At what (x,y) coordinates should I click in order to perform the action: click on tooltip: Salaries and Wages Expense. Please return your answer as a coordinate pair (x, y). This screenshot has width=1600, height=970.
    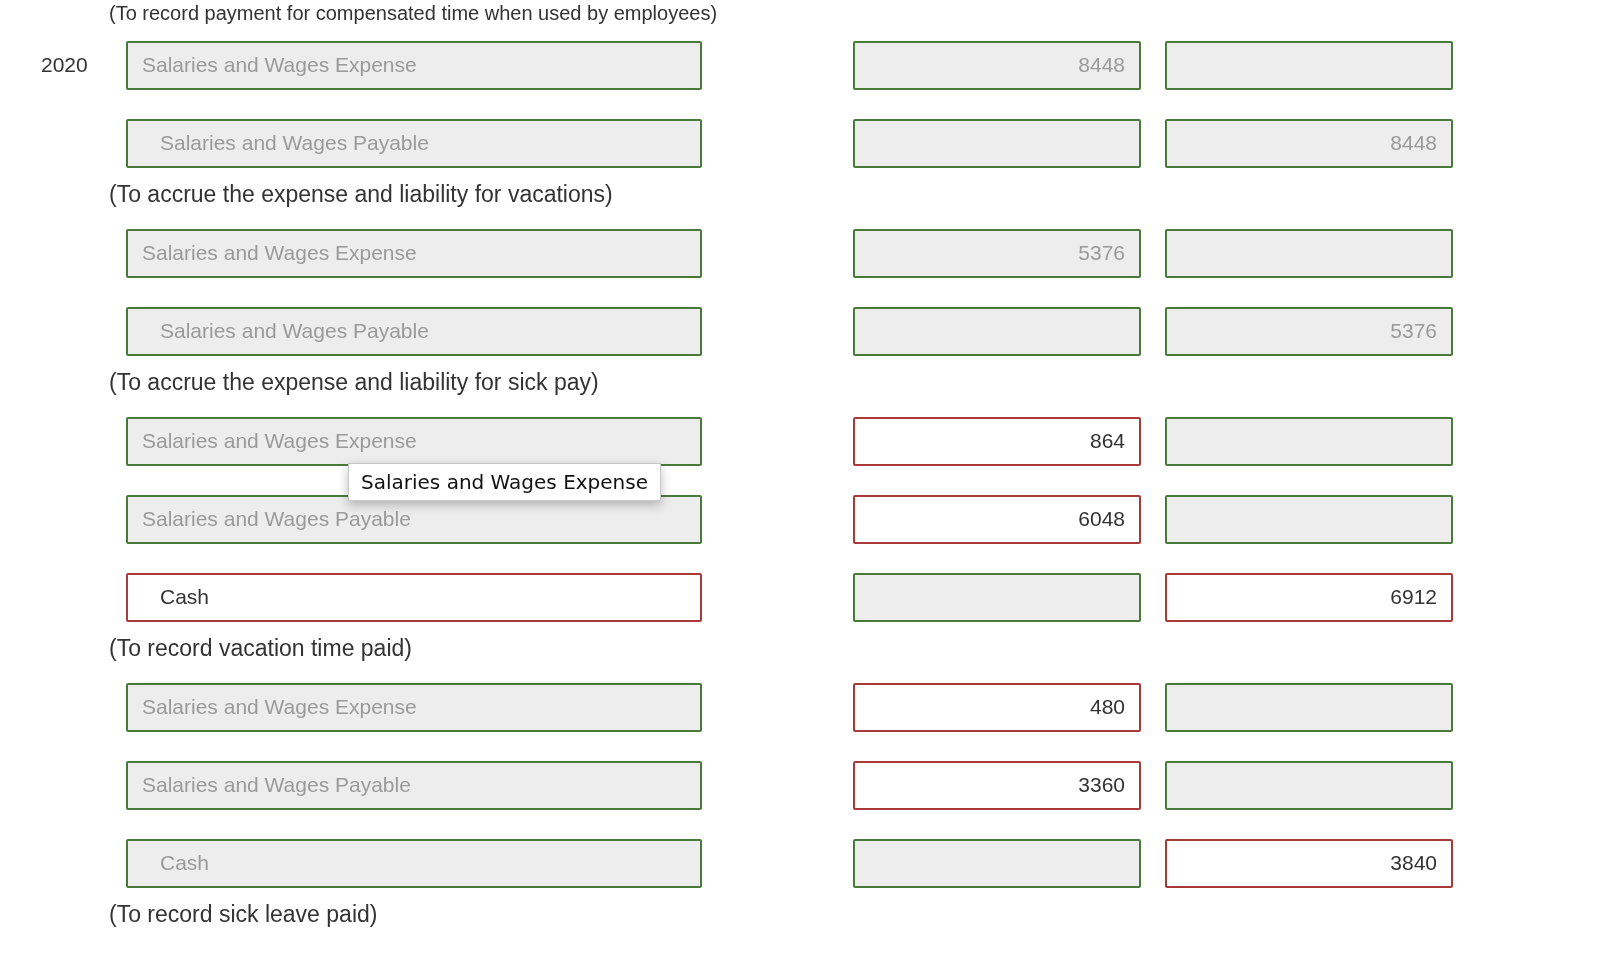
    Looking at the image, I should click on (504, 482).